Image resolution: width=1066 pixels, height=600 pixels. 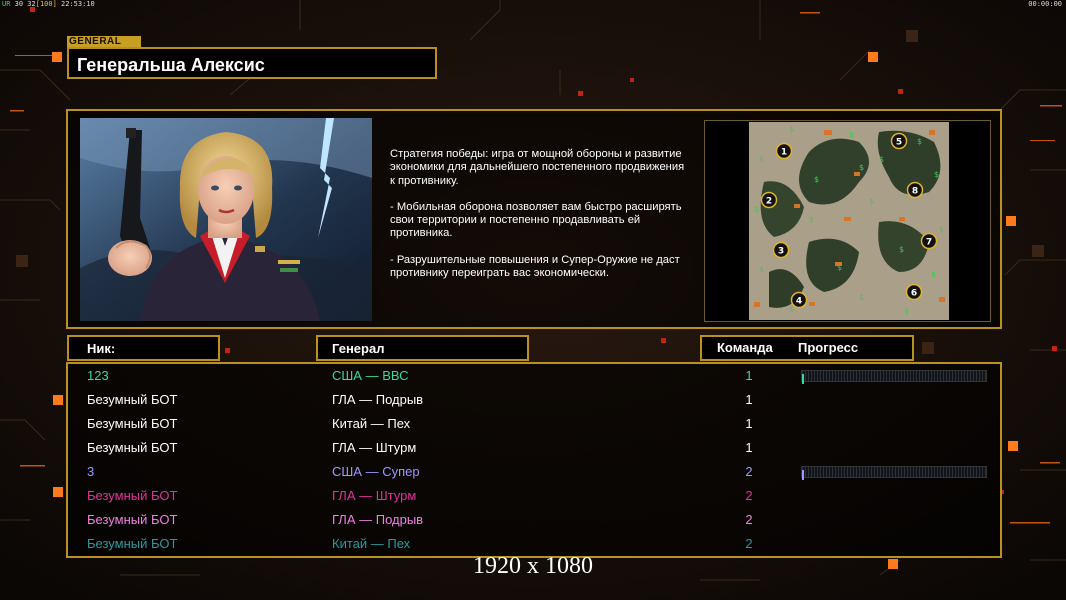 I want to click on player-row: Безумный БОТ ГЛА — Подрыв 1, so click(x=534, y=401).